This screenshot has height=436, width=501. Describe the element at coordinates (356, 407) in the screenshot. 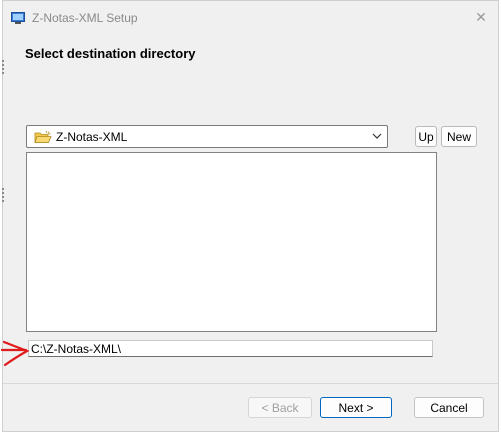

I see `next-button: Next >` at that location.